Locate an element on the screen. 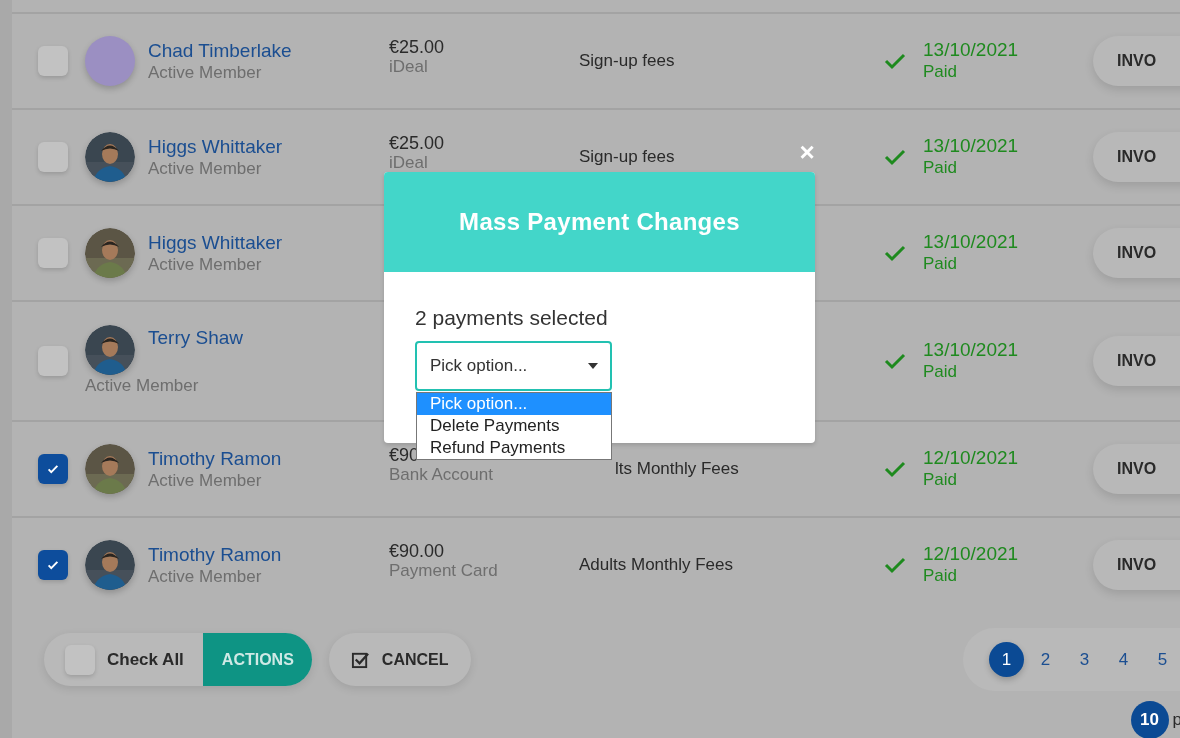  caret-icon is located at coordinates (593, 366).